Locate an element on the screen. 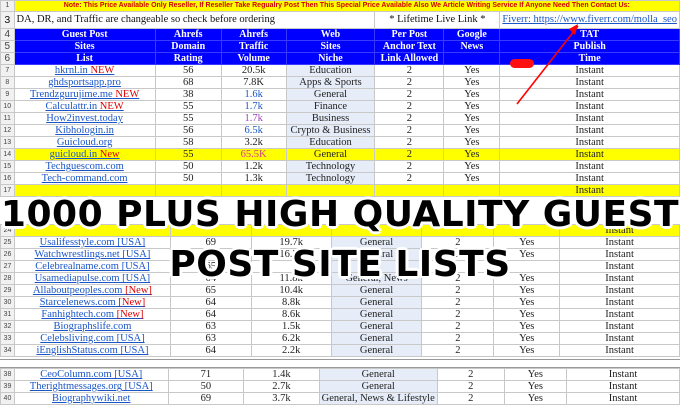 This screenshot has height=409, width=680. site-cell: Guicloud.org is located at coordinates (84, 142).